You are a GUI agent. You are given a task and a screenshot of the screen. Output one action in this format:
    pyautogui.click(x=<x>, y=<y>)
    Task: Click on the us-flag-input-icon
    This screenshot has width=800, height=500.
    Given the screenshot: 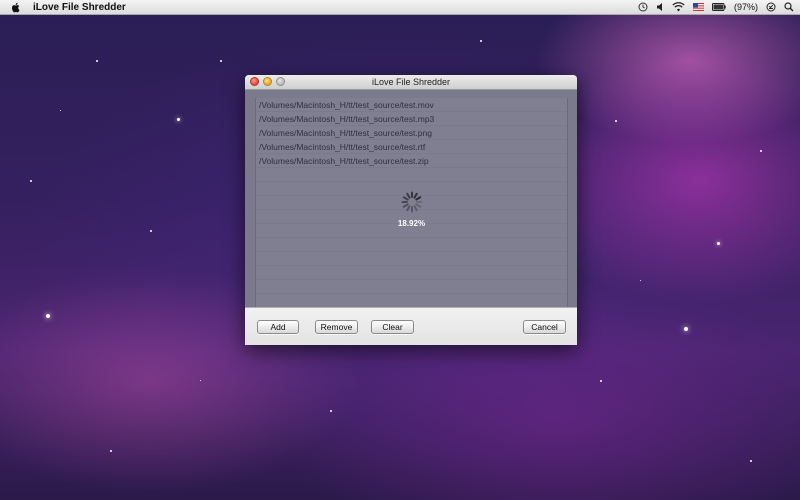 What is the action you would take?
    pyautogui.click(x=698, y=7)
    